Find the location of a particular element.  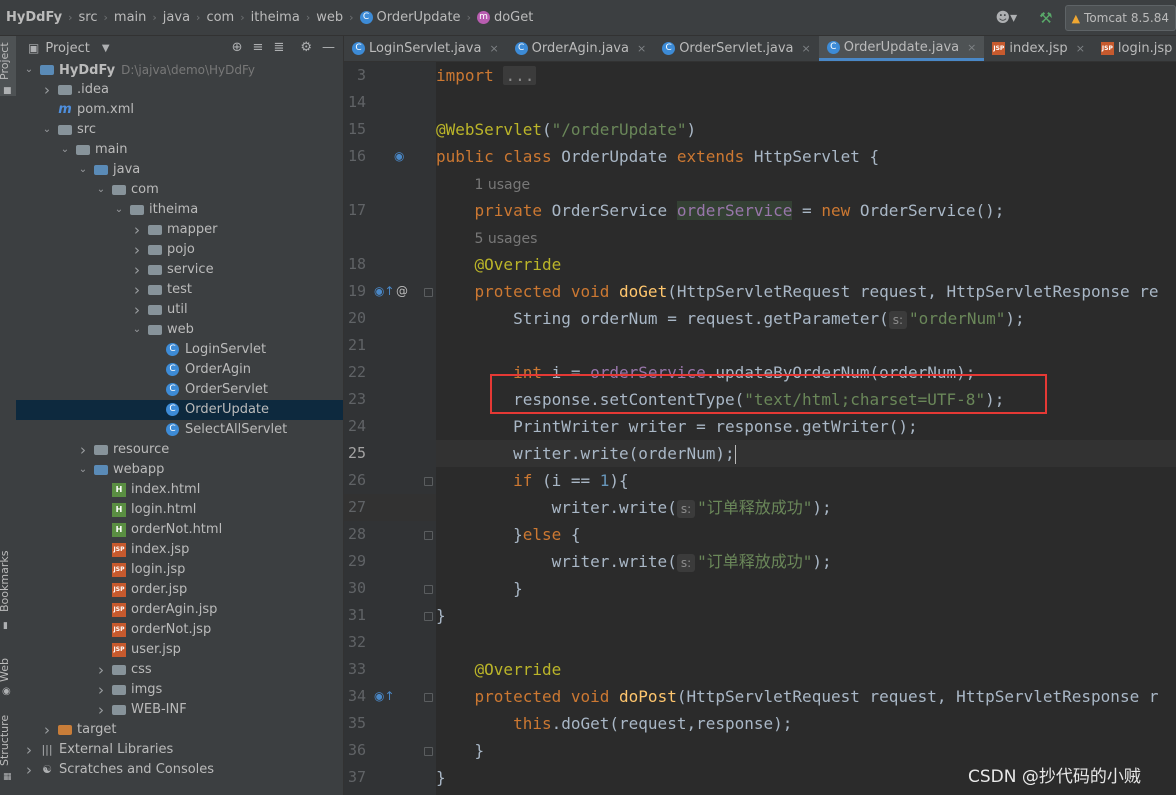

hide-icon: — is located at coordinates (328, 47).